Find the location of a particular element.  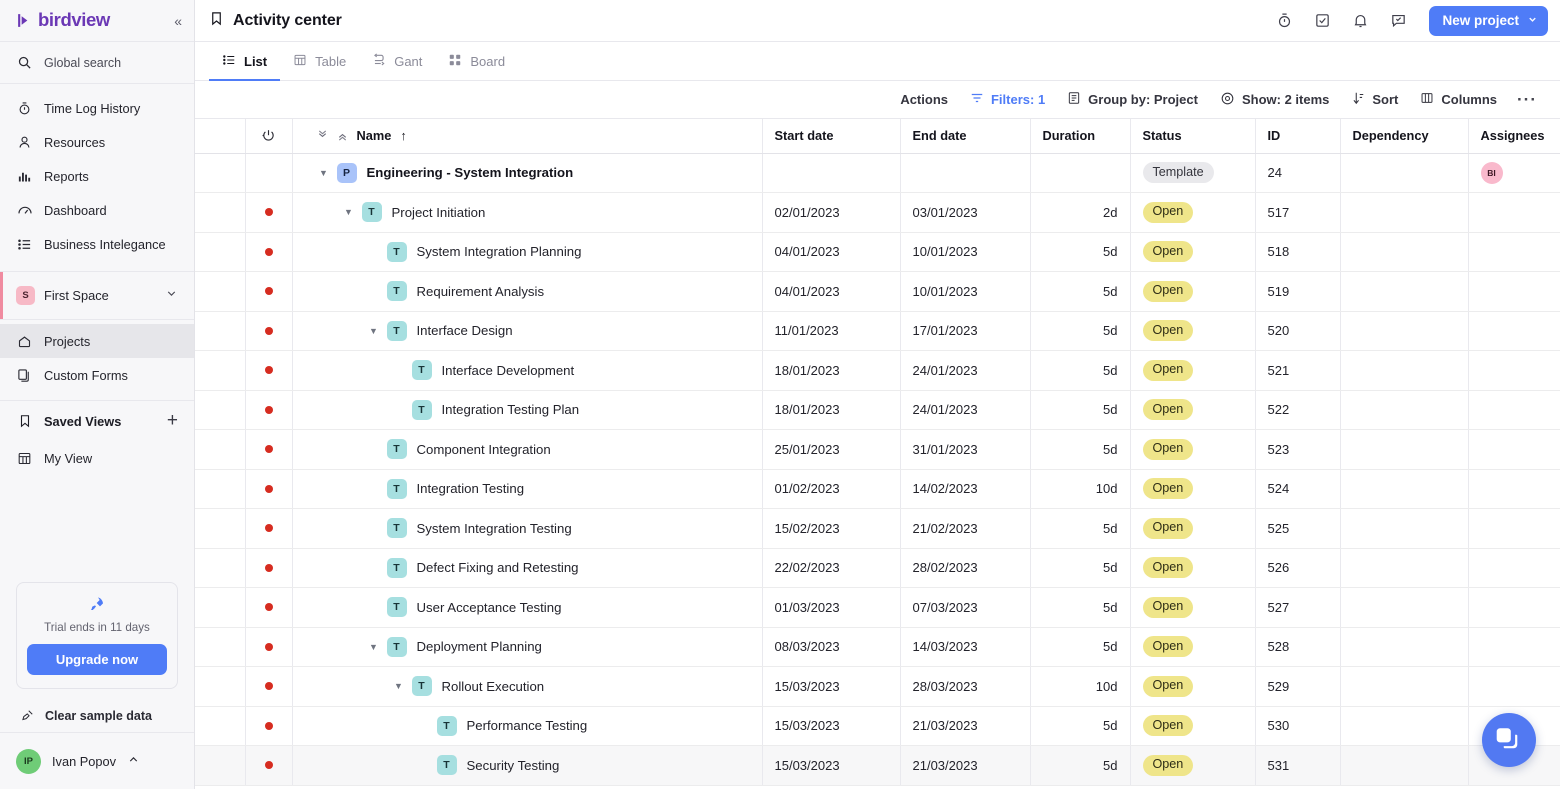

row-end-date: 14/03/2023 is located at coordinates (965, 647).